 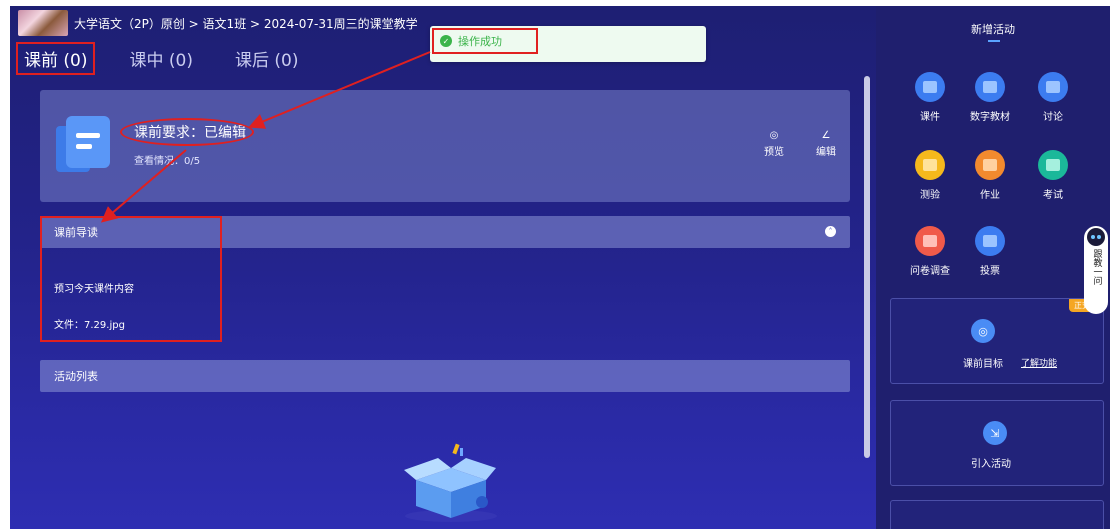 I want to click on toast-highlight: ✓ 操作成功, so click(x=485, y=41).